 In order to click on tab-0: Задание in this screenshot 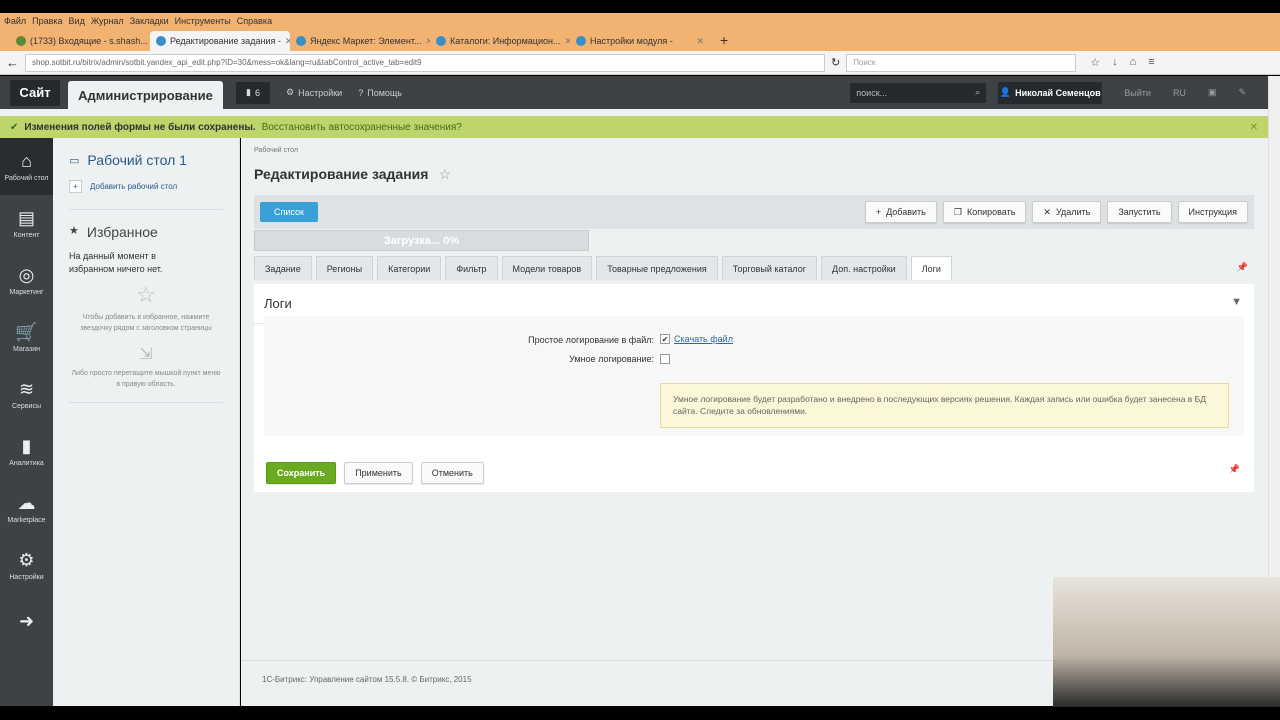, I will do `click(283, 268)`.